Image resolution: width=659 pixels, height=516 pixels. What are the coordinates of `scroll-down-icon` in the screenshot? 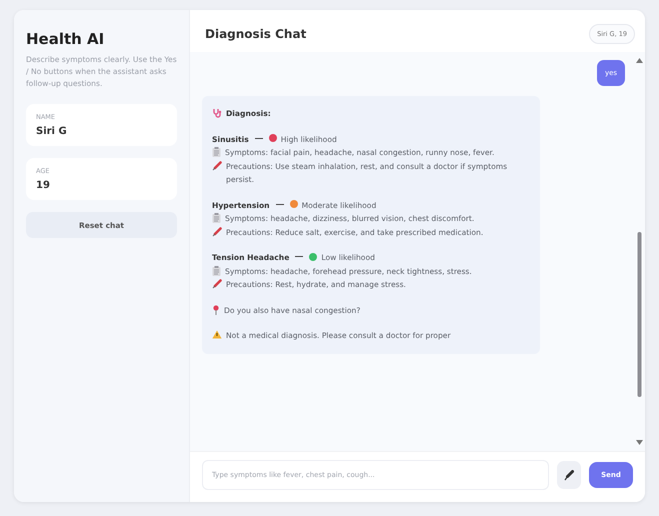 It's located at (639, 442).